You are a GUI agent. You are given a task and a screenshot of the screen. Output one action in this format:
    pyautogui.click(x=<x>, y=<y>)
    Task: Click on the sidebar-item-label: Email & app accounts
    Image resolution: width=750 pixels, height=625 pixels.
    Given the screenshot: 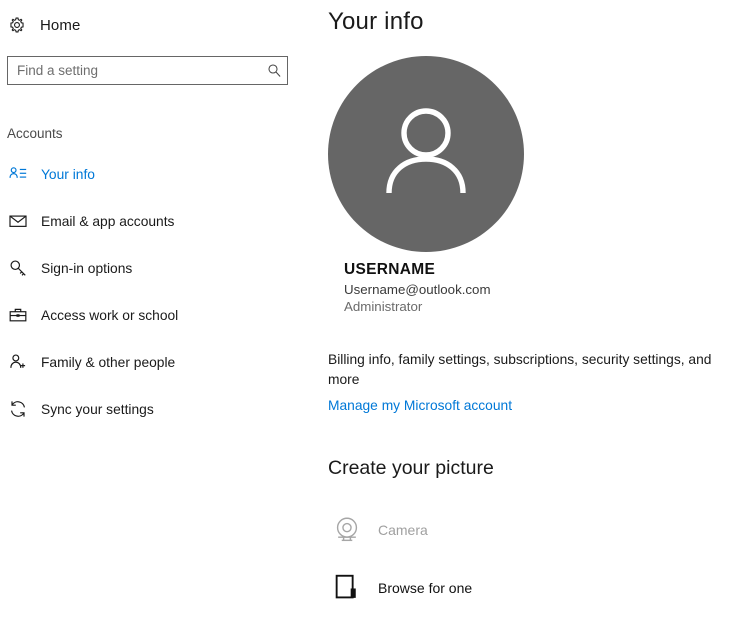 What is the action you would take?
    pyautogui.click(x=108, y=221)
    